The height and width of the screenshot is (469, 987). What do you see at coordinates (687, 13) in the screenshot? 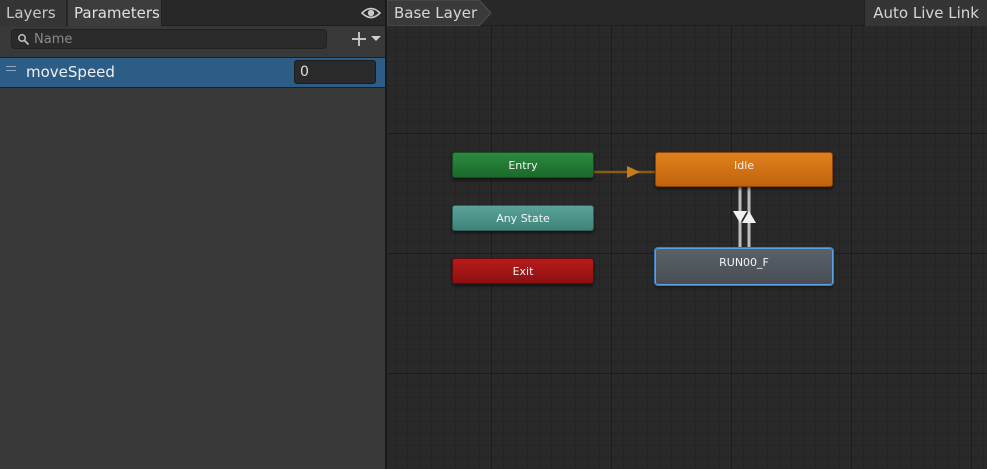
I see `graph-header: Base Layer Auto Live Link` at bounding box center [687, 13].